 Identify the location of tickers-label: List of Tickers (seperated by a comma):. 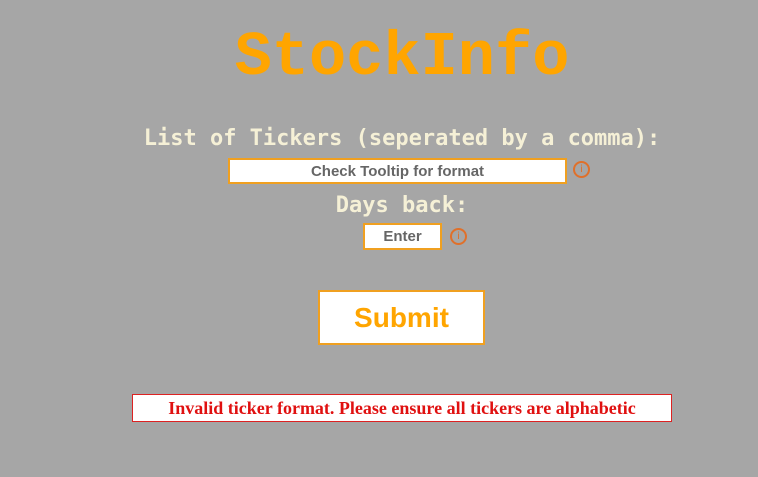
(402, 138).